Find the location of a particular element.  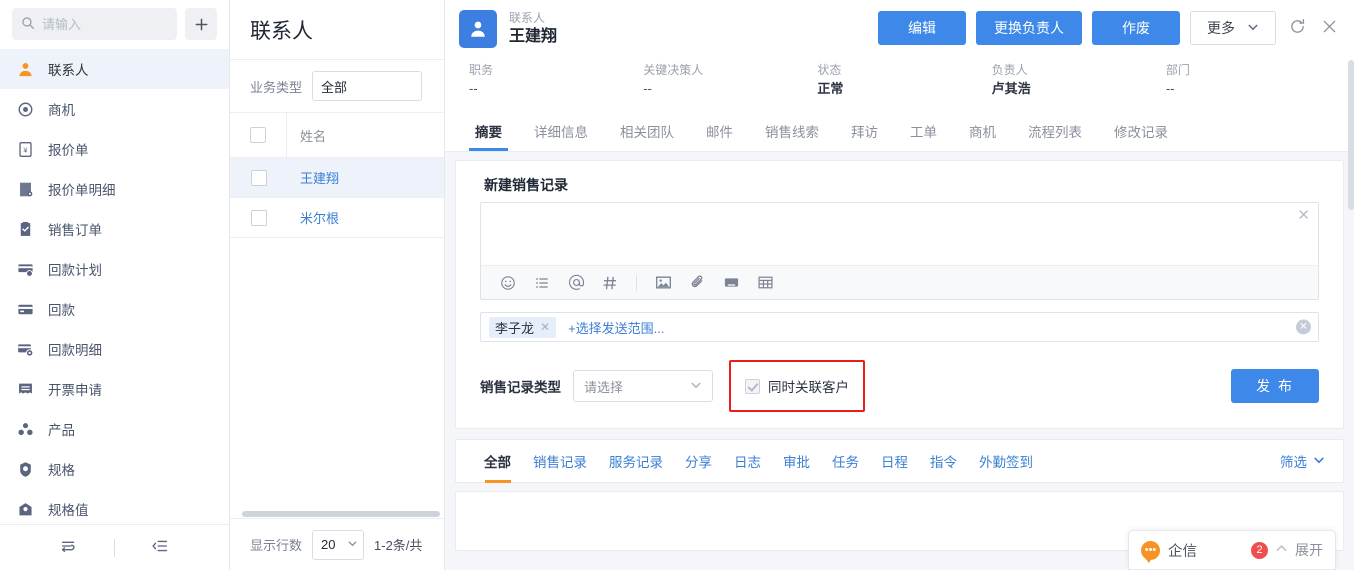

tab-work-order: 工单 is located at coordinates (923, 131).